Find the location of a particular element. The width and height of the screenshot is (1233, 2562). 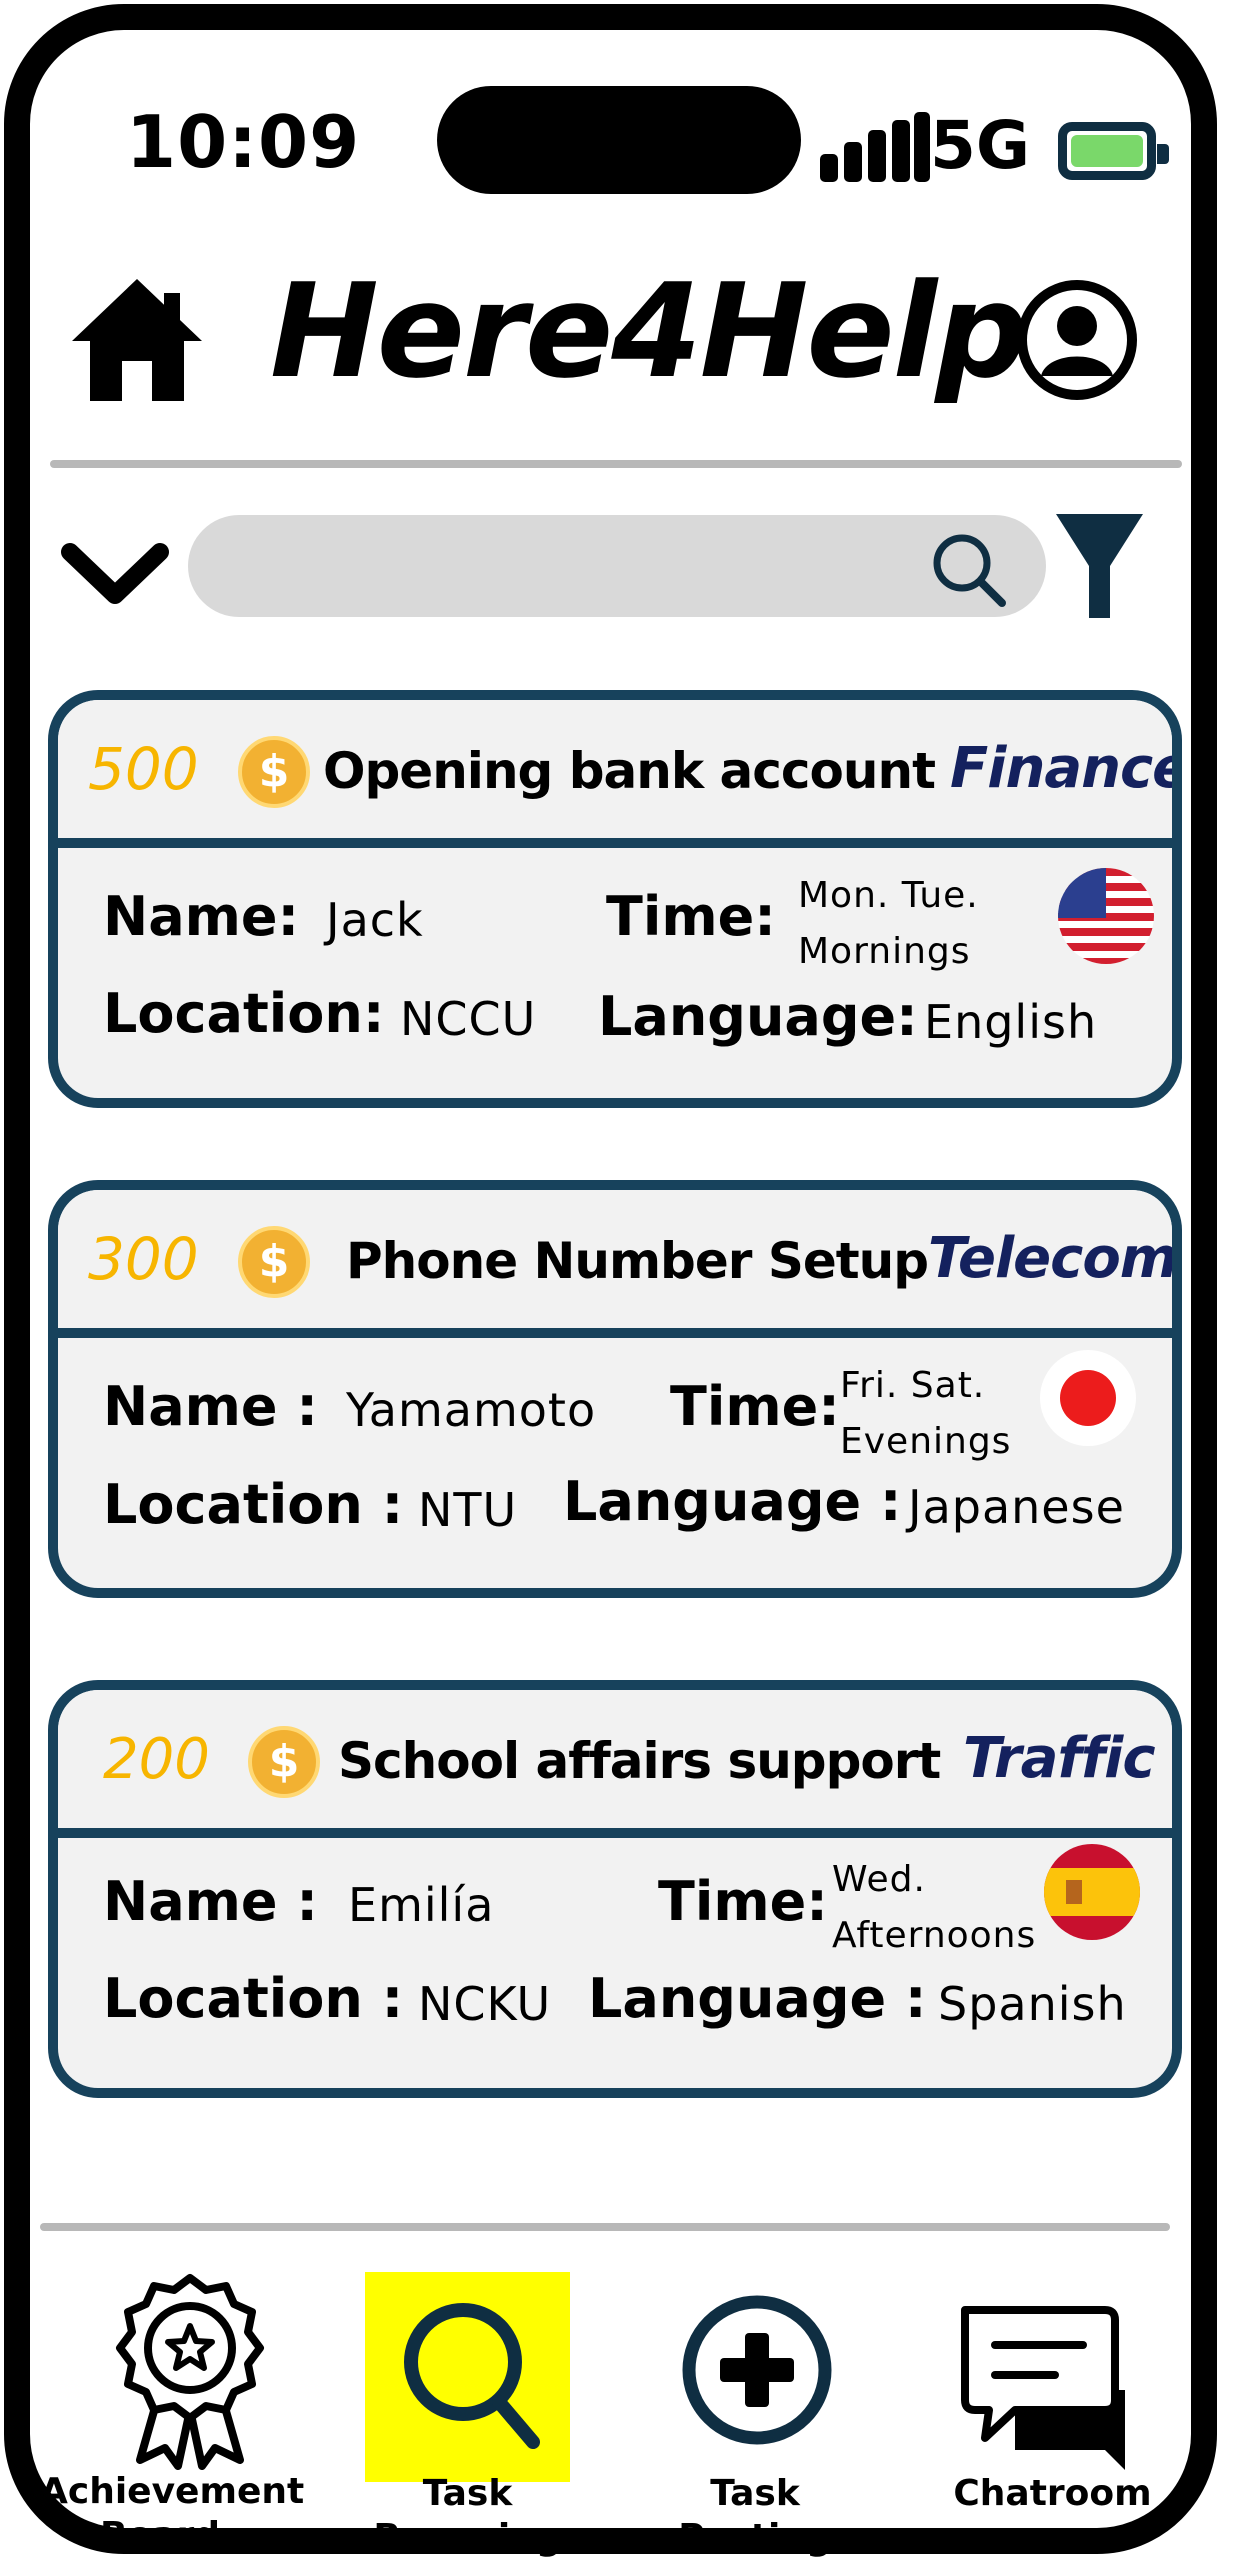

task-time: Mon. Tue. Mornings is located at coordinates (888, 923).